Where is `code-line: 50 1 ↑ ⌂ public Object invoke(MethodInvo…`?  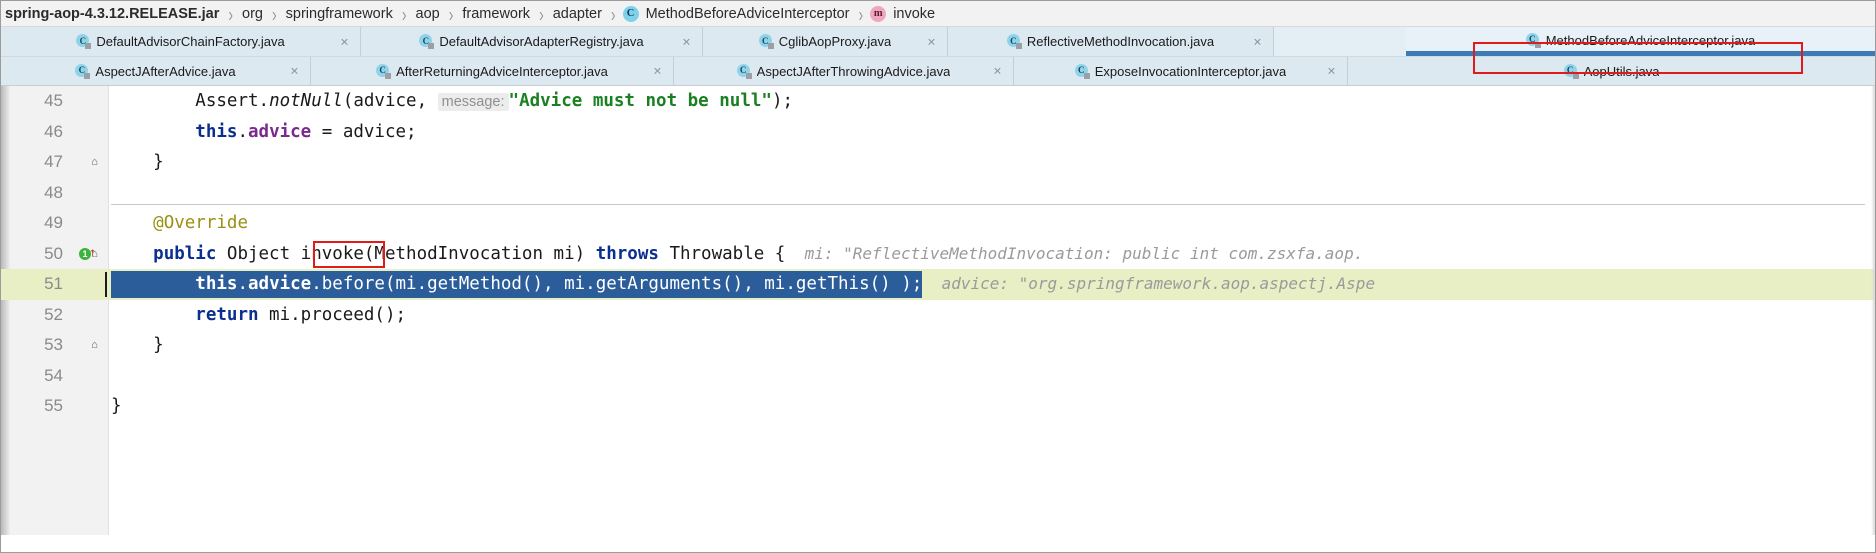 code-line: 50 1 ↑ ⌂ public Object invoke(MethodInvo… is located at coordinates (938, 254).